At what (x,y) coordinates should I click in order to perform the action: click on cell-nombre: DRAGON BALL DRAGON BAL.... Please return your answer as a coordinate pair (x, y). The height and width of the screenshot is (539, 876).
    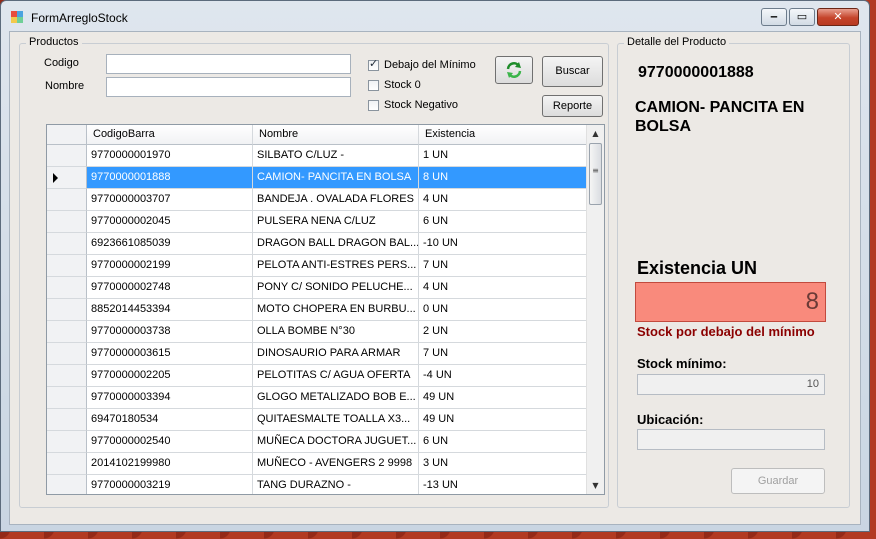
    Looking at the image, I should click on (336, 244).